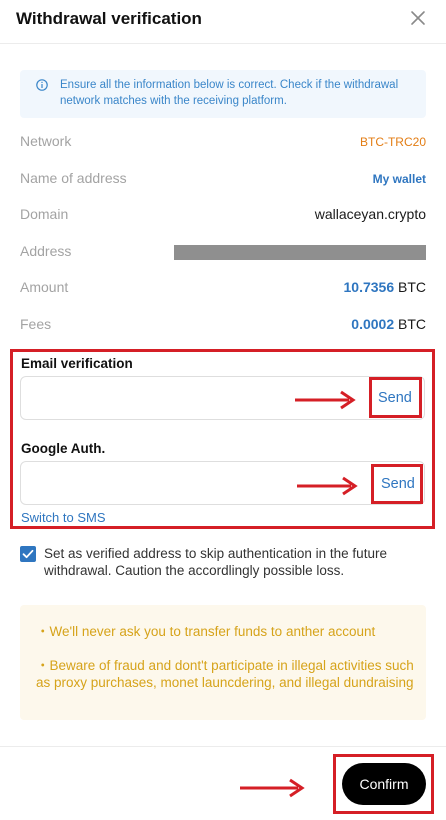 This screenshot has height=820, width=446. What do you see at coordinates (223, 325) in the screenshot?
I see `fees-row: Fees 0.0002 BTC` at bounding box center [223, 325].